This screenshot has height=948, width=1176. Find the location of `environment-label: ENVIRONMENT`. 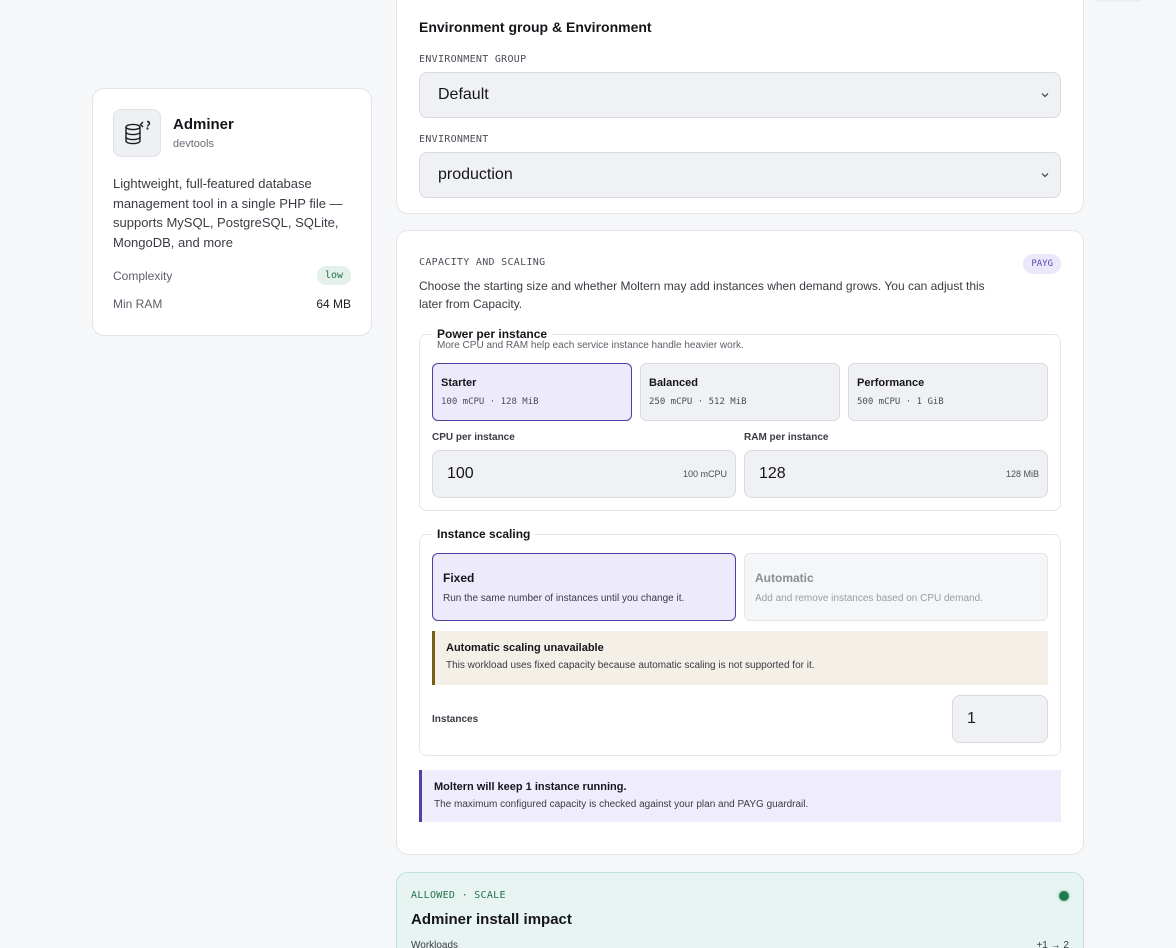

environment-label: ENVIRONMENT is located at coordinates (454, 139).